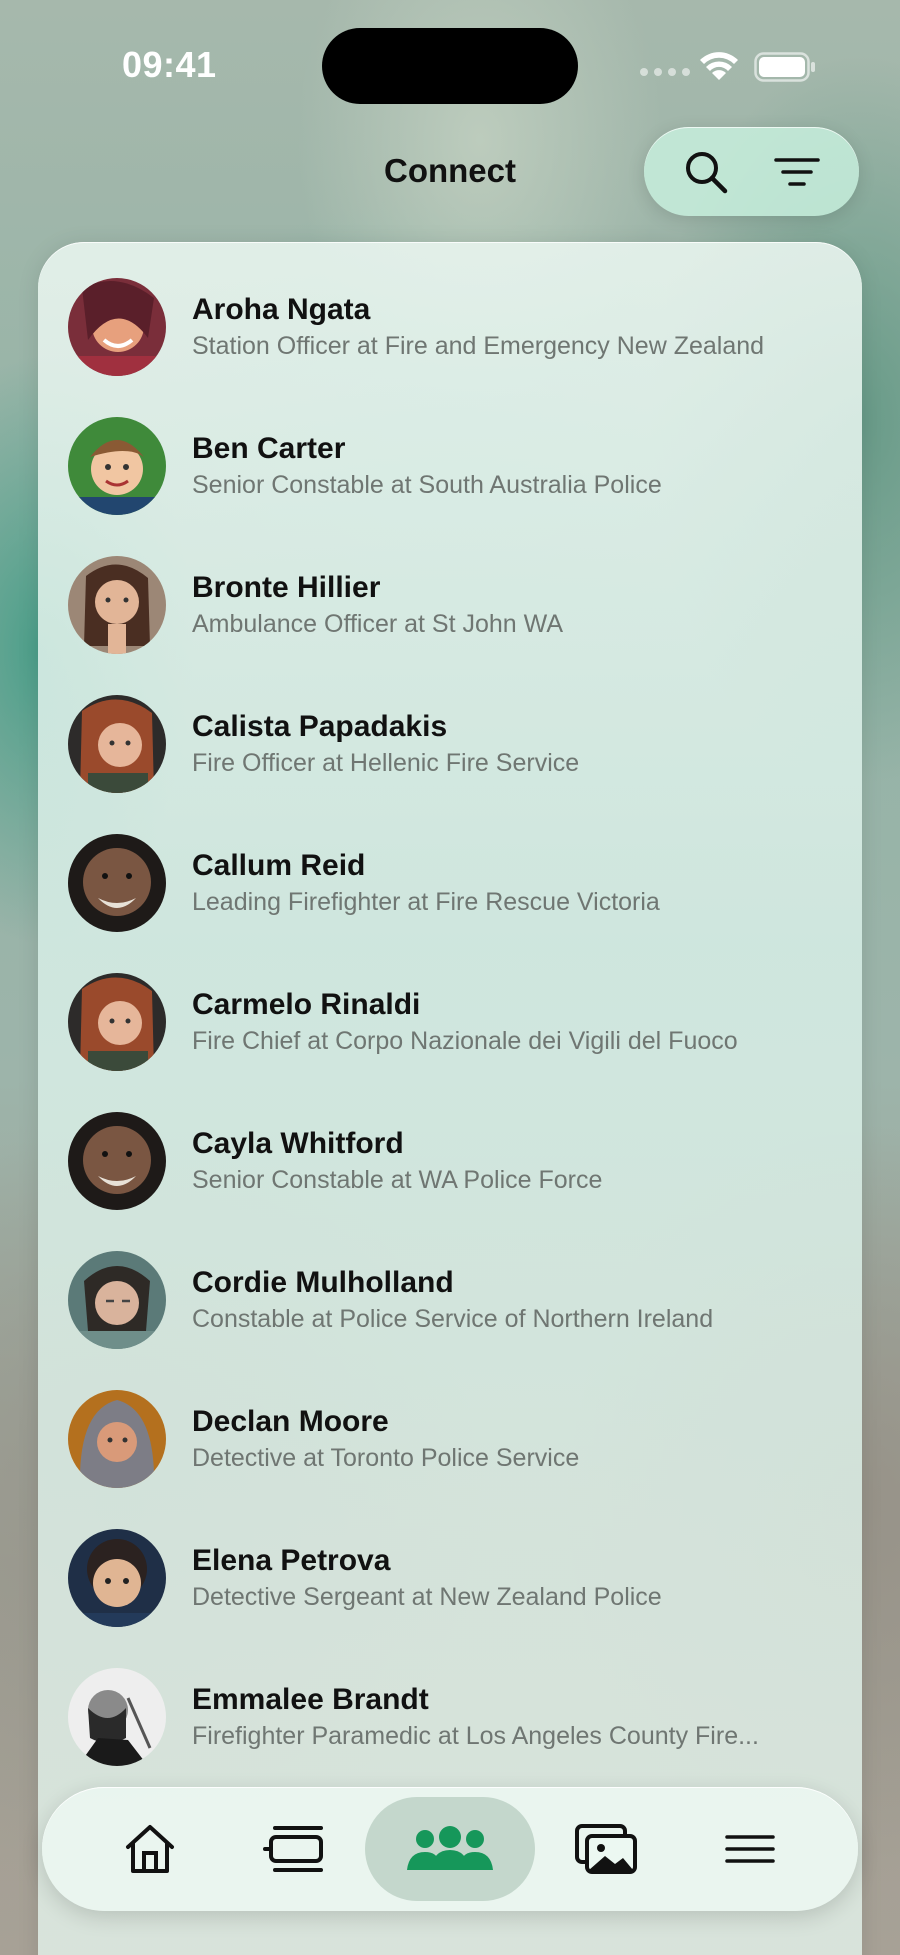 This screenshot has width=900, height=1955. Describe the element at coordinates (320, 726) in the screenshot. I see `contact-name: Calista Papadakis` at that location.